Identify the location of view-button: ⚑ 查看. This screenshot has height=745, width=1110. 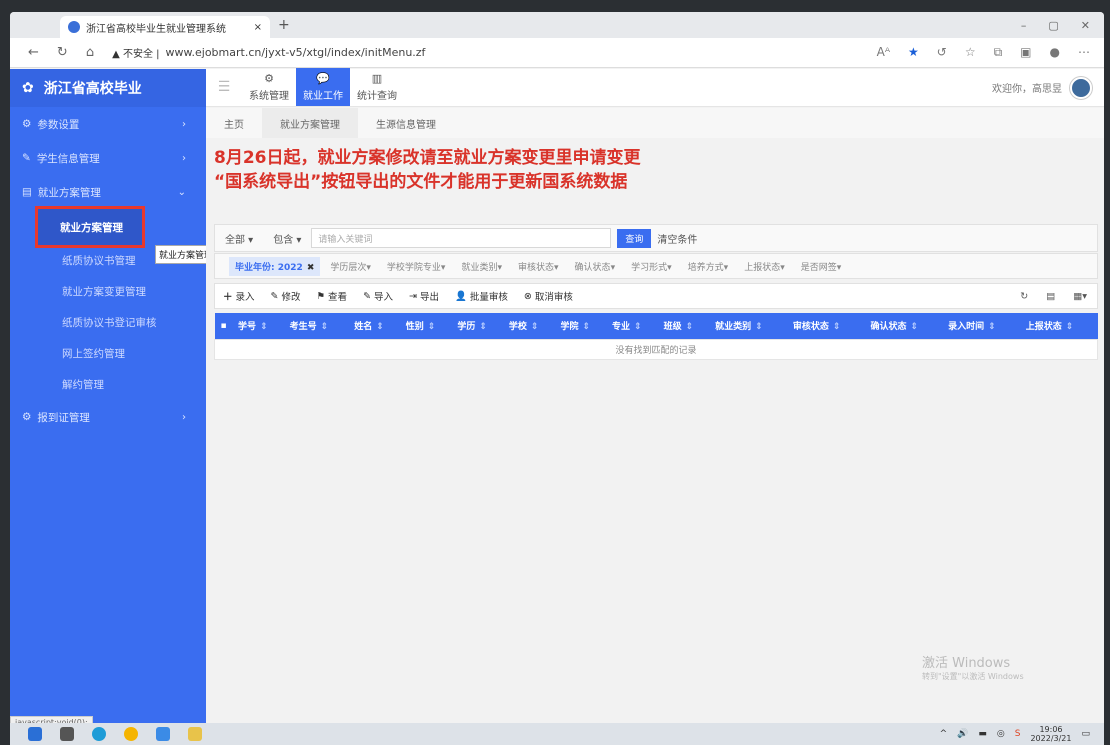
(332, 296).